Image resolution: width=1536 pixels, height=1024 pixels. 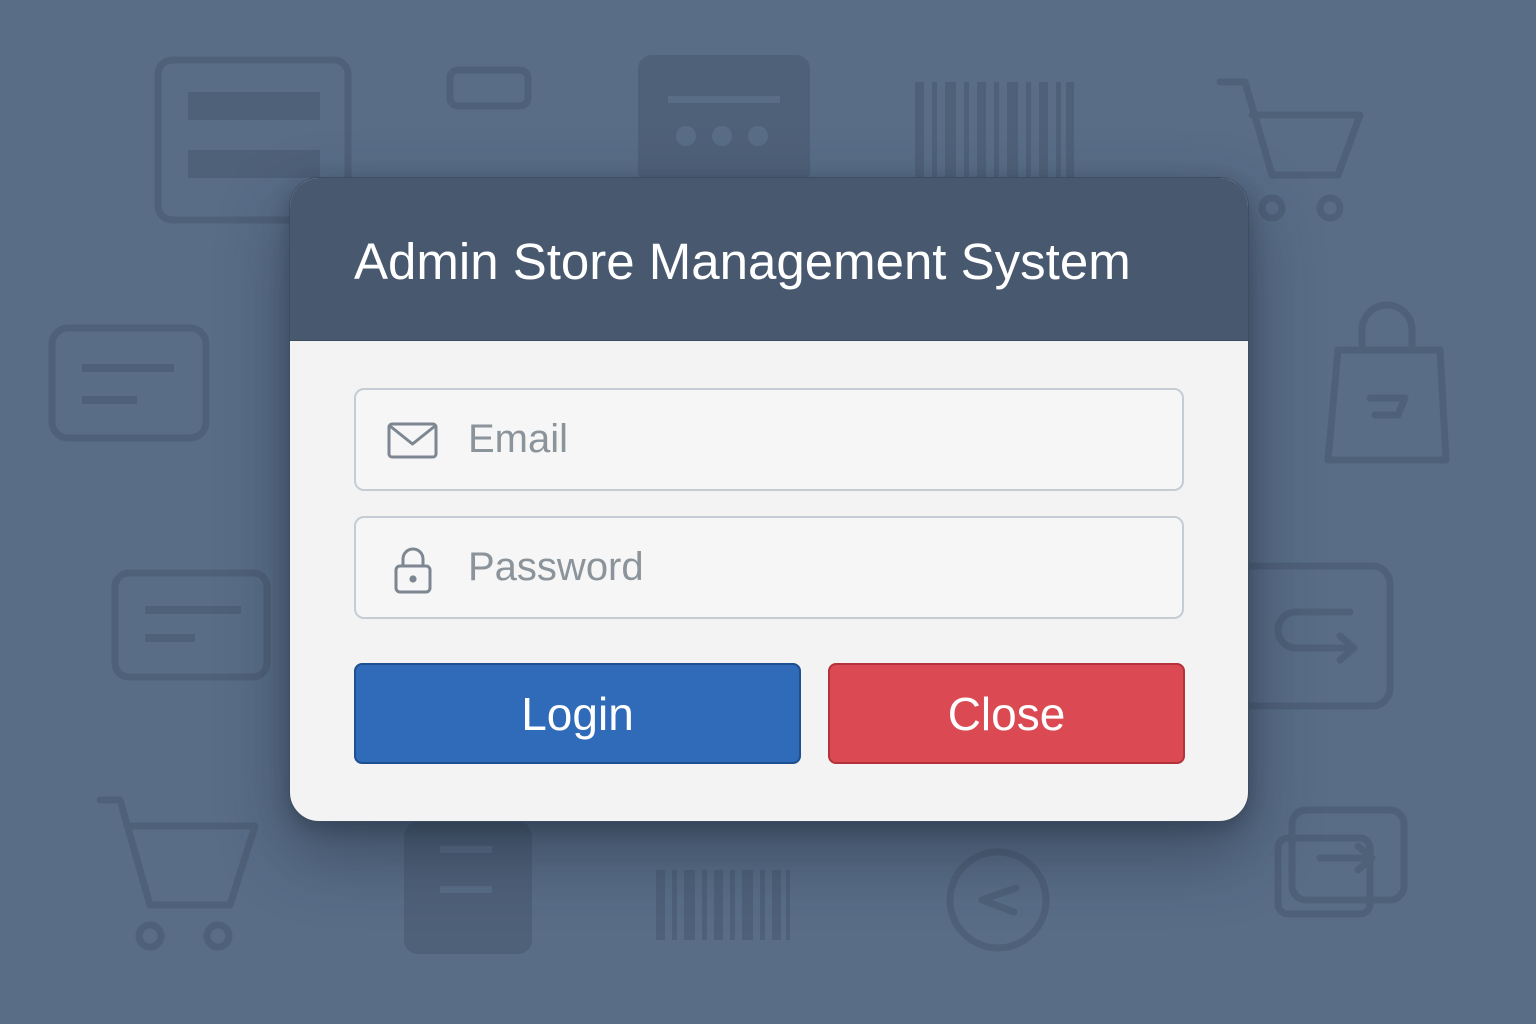 I want to click on clock-icon, so click(x=998, y=900).